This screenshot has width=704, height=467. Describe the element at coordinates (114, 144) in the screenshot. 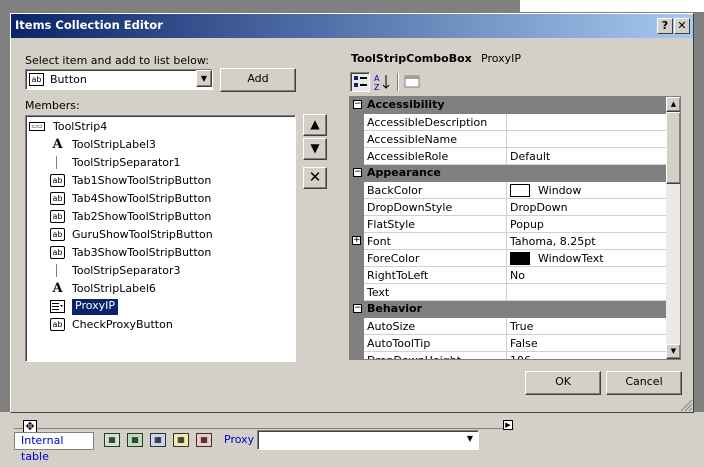

I see `list-item-label: ToolStripLabel3` at that location.